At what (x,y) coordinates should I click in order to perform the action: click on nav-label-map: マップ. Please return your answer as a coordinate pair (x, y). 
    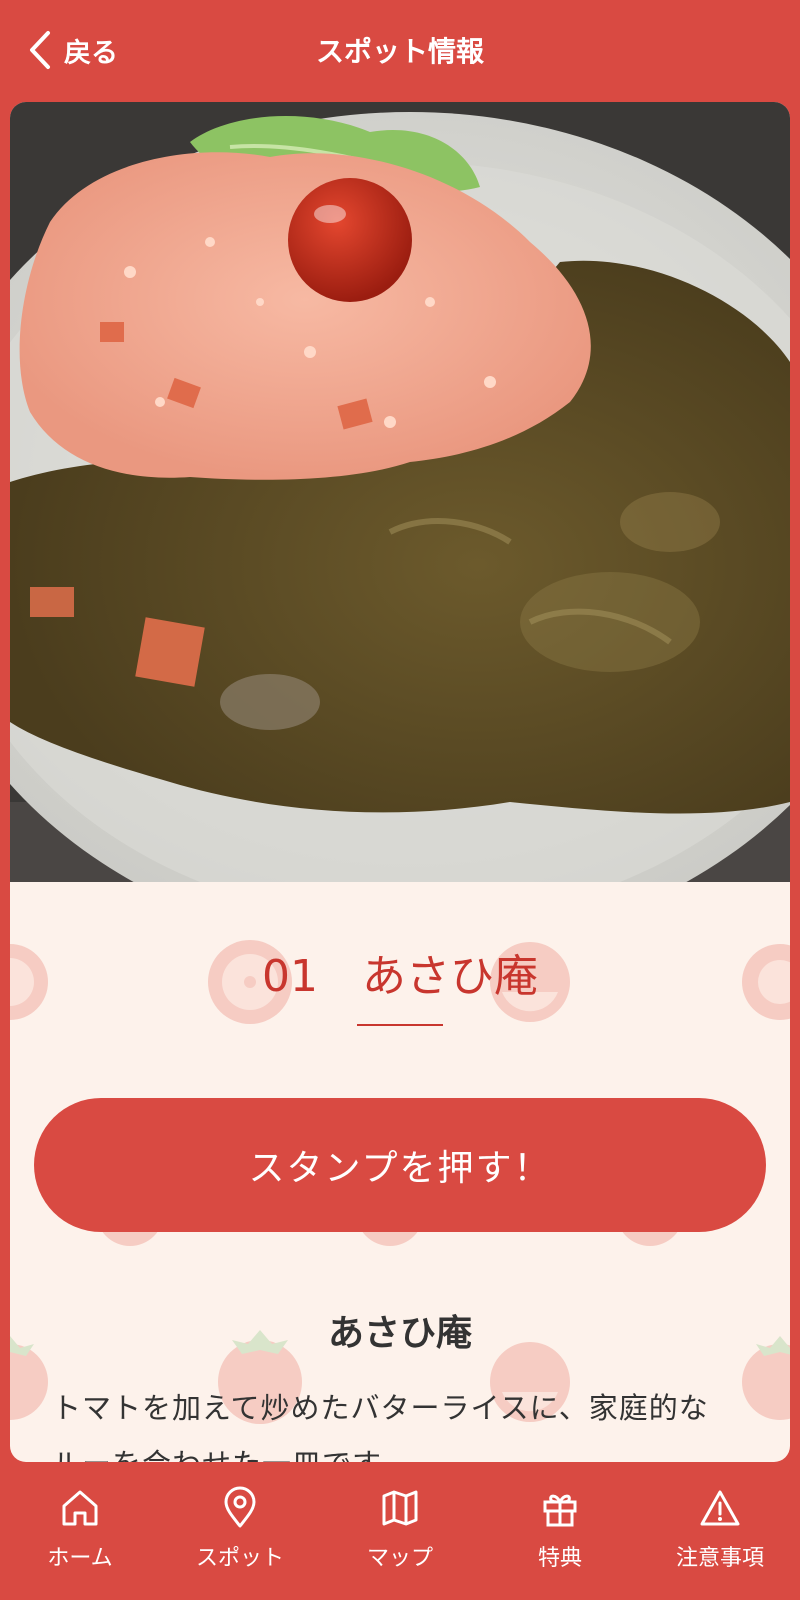
    Looking at the image, I should click on (399, 1558).